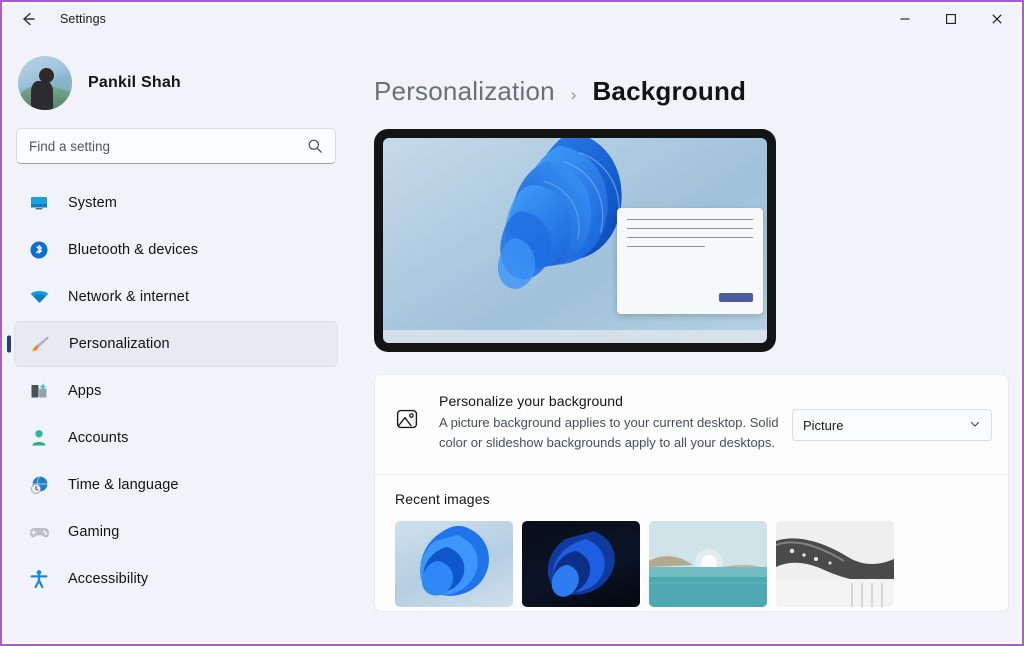  Describe the element at coordinates (442, 499) in the screenshot. I see `recent-images-title: Recent images` at that location.